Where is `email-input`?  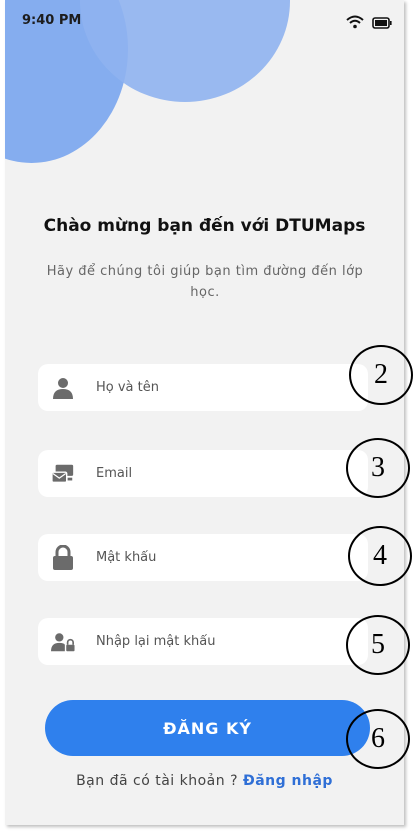
email-input is located at coordinates (206, 473).